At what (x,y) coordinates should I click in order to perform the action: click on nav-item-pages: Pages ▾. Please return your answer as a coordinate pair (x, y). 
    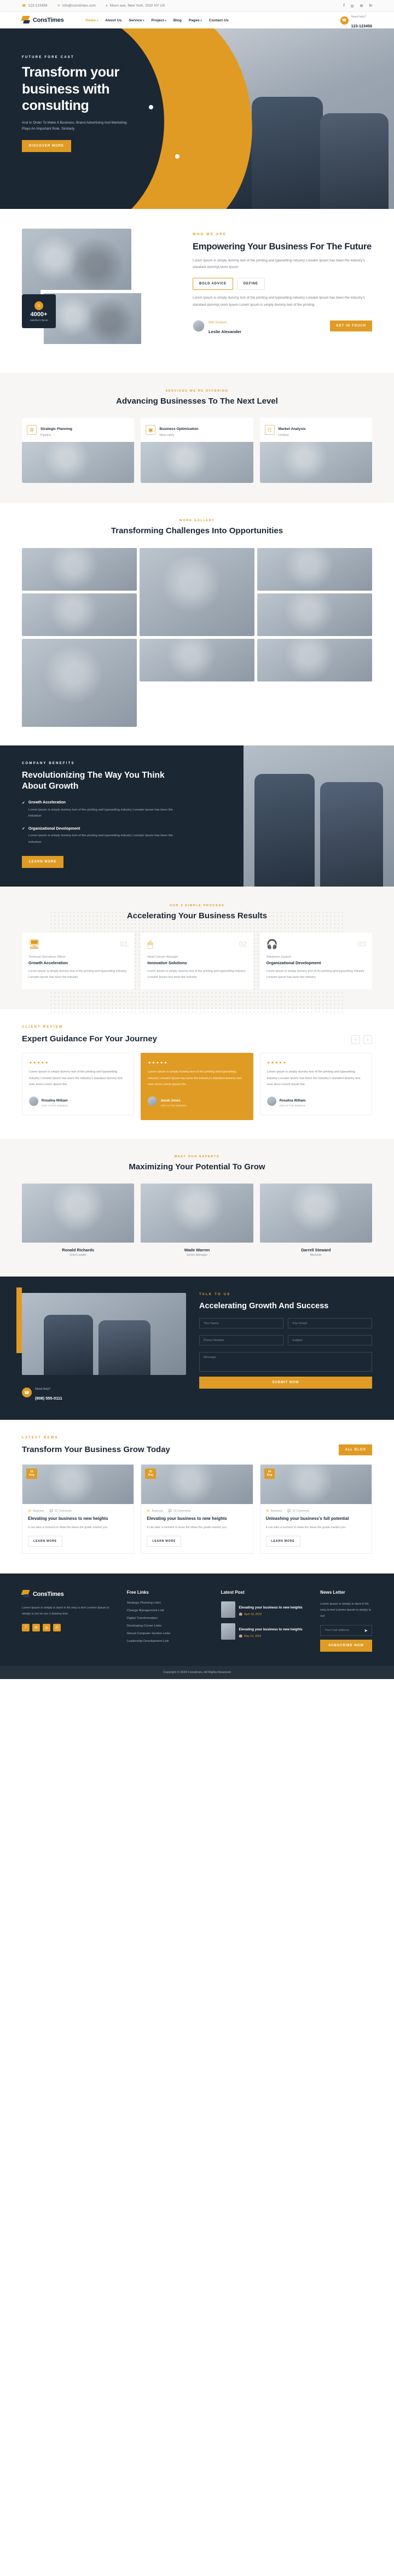
    Looking at the image, I should click on (196, 20).